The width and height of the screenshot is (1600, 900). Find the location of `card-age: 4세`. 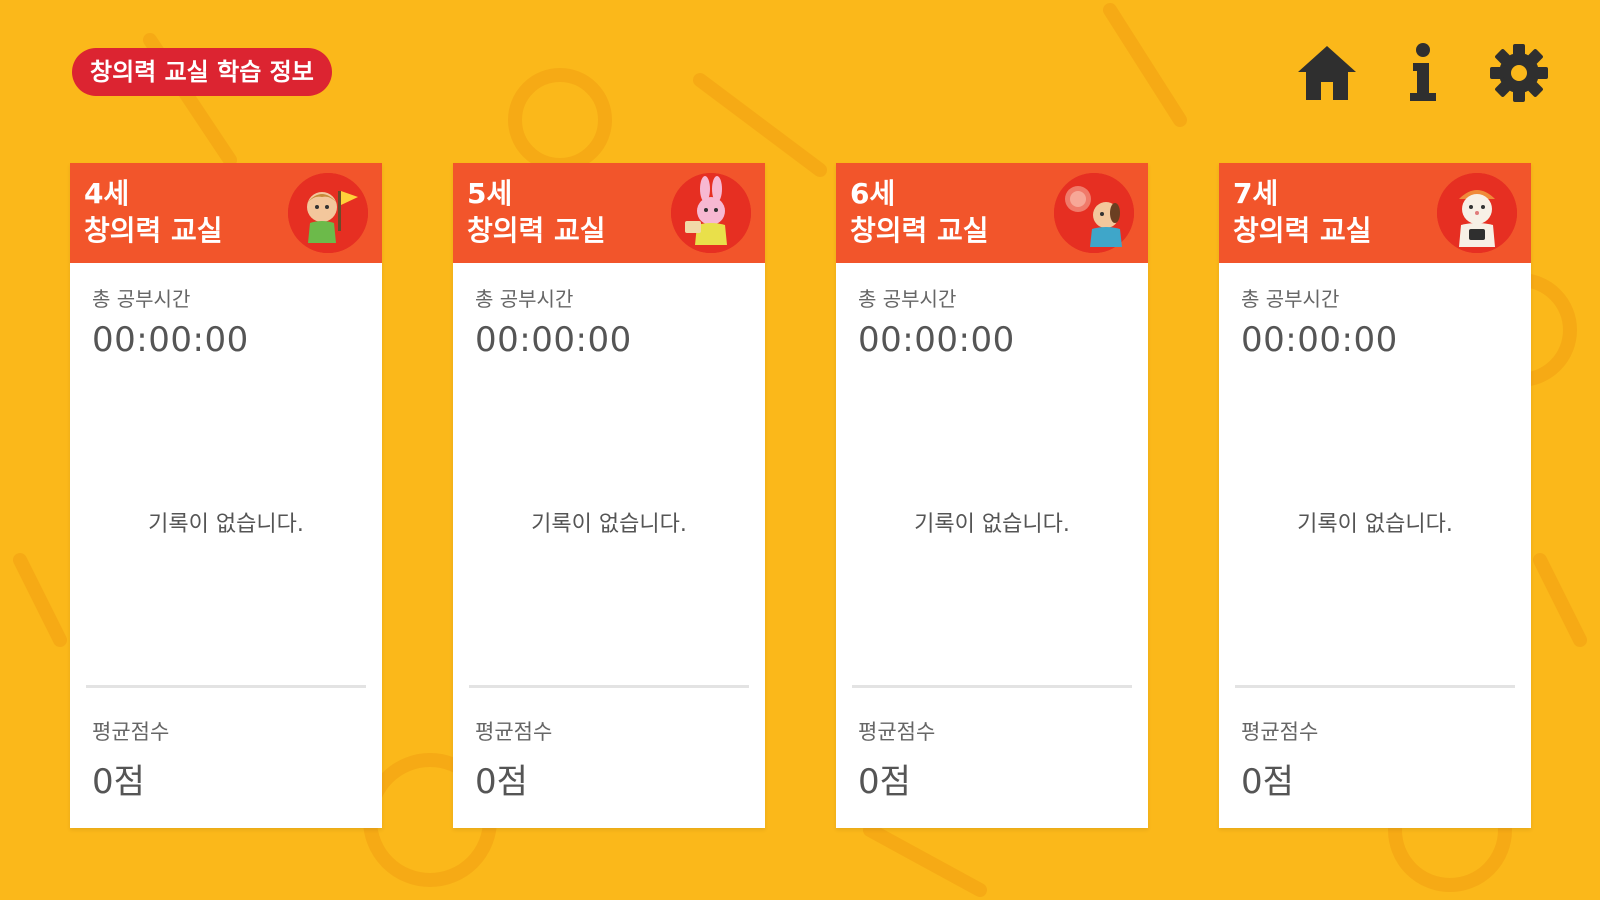

card-age: 4세 is located at coordinates (107, 193).